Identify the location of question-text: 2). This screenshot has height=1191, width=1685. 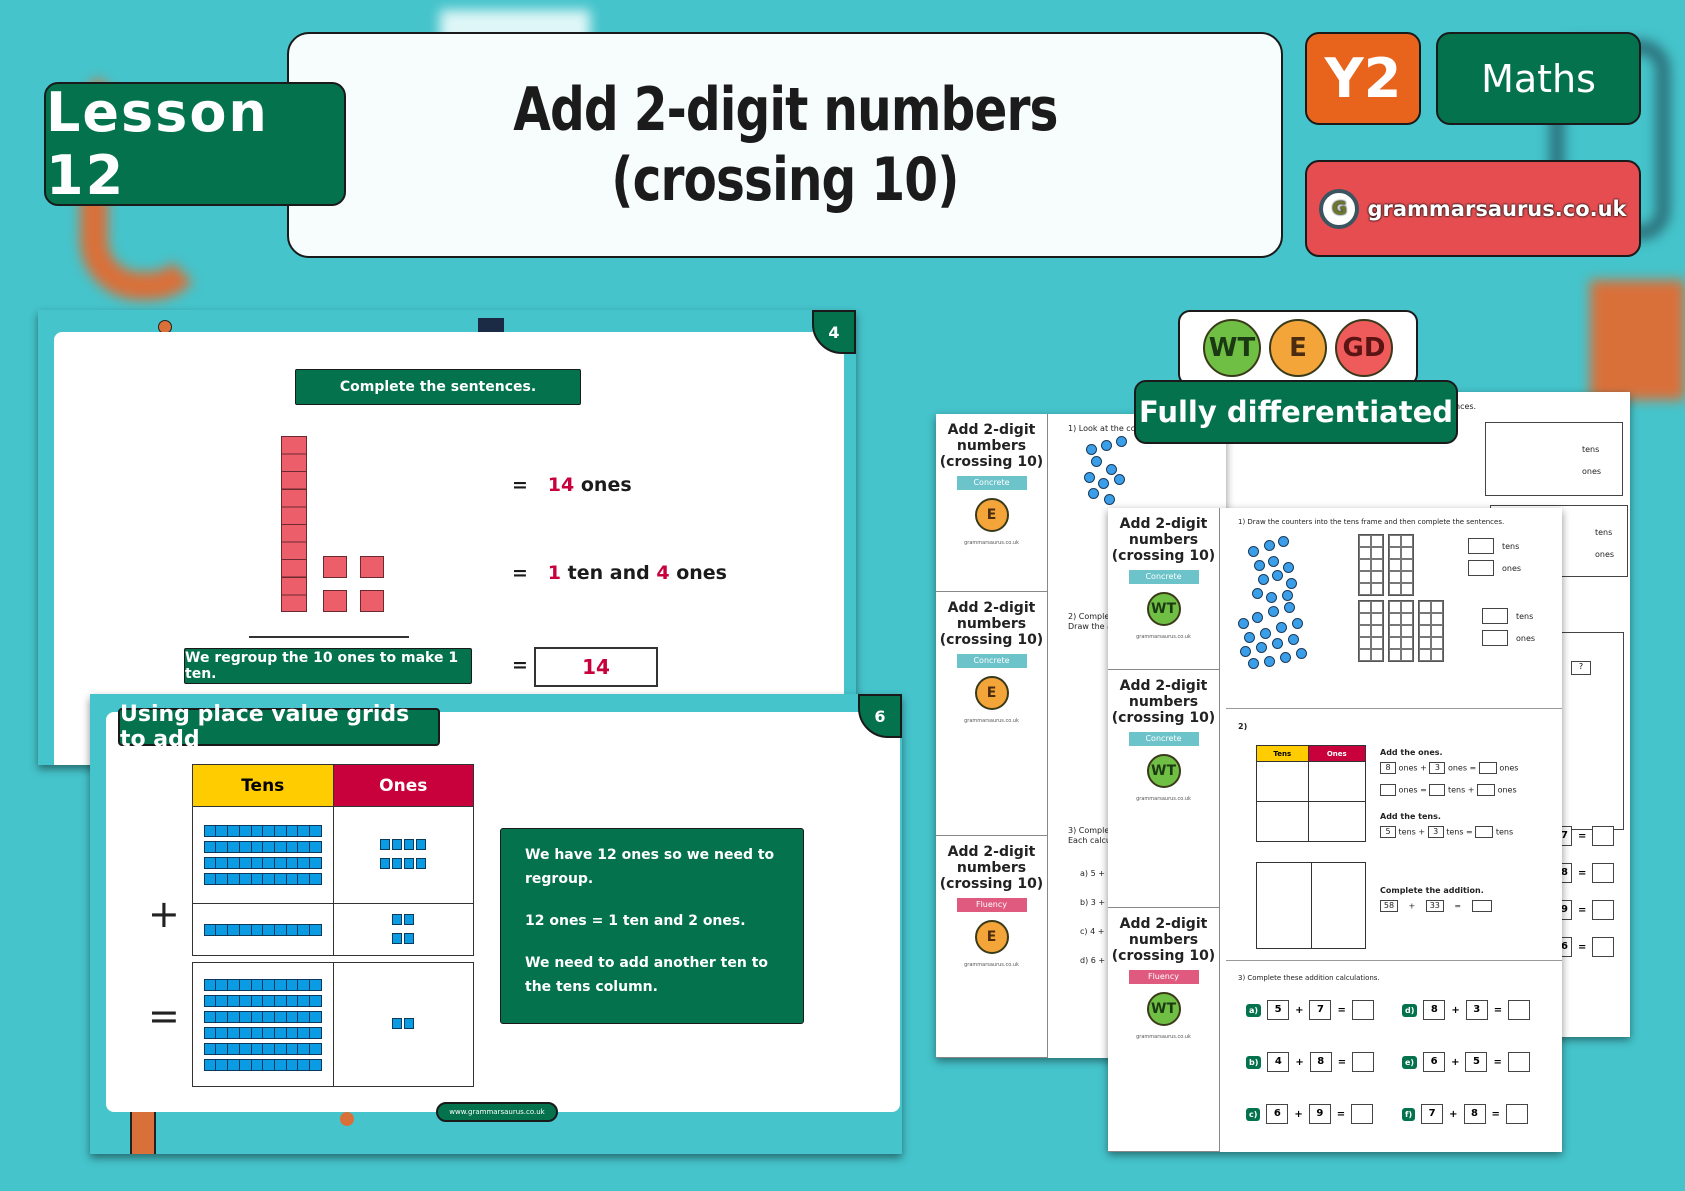
(1243, 726).